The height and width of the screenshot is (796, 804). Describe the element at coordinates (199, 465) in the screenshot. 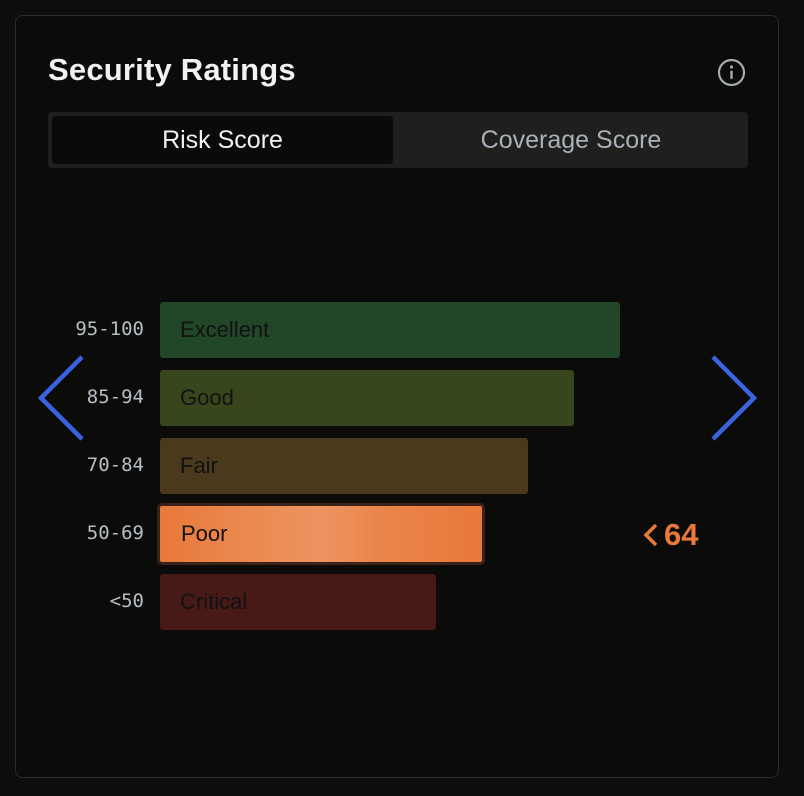

I see `rating-bar-label: Fair` at that location.